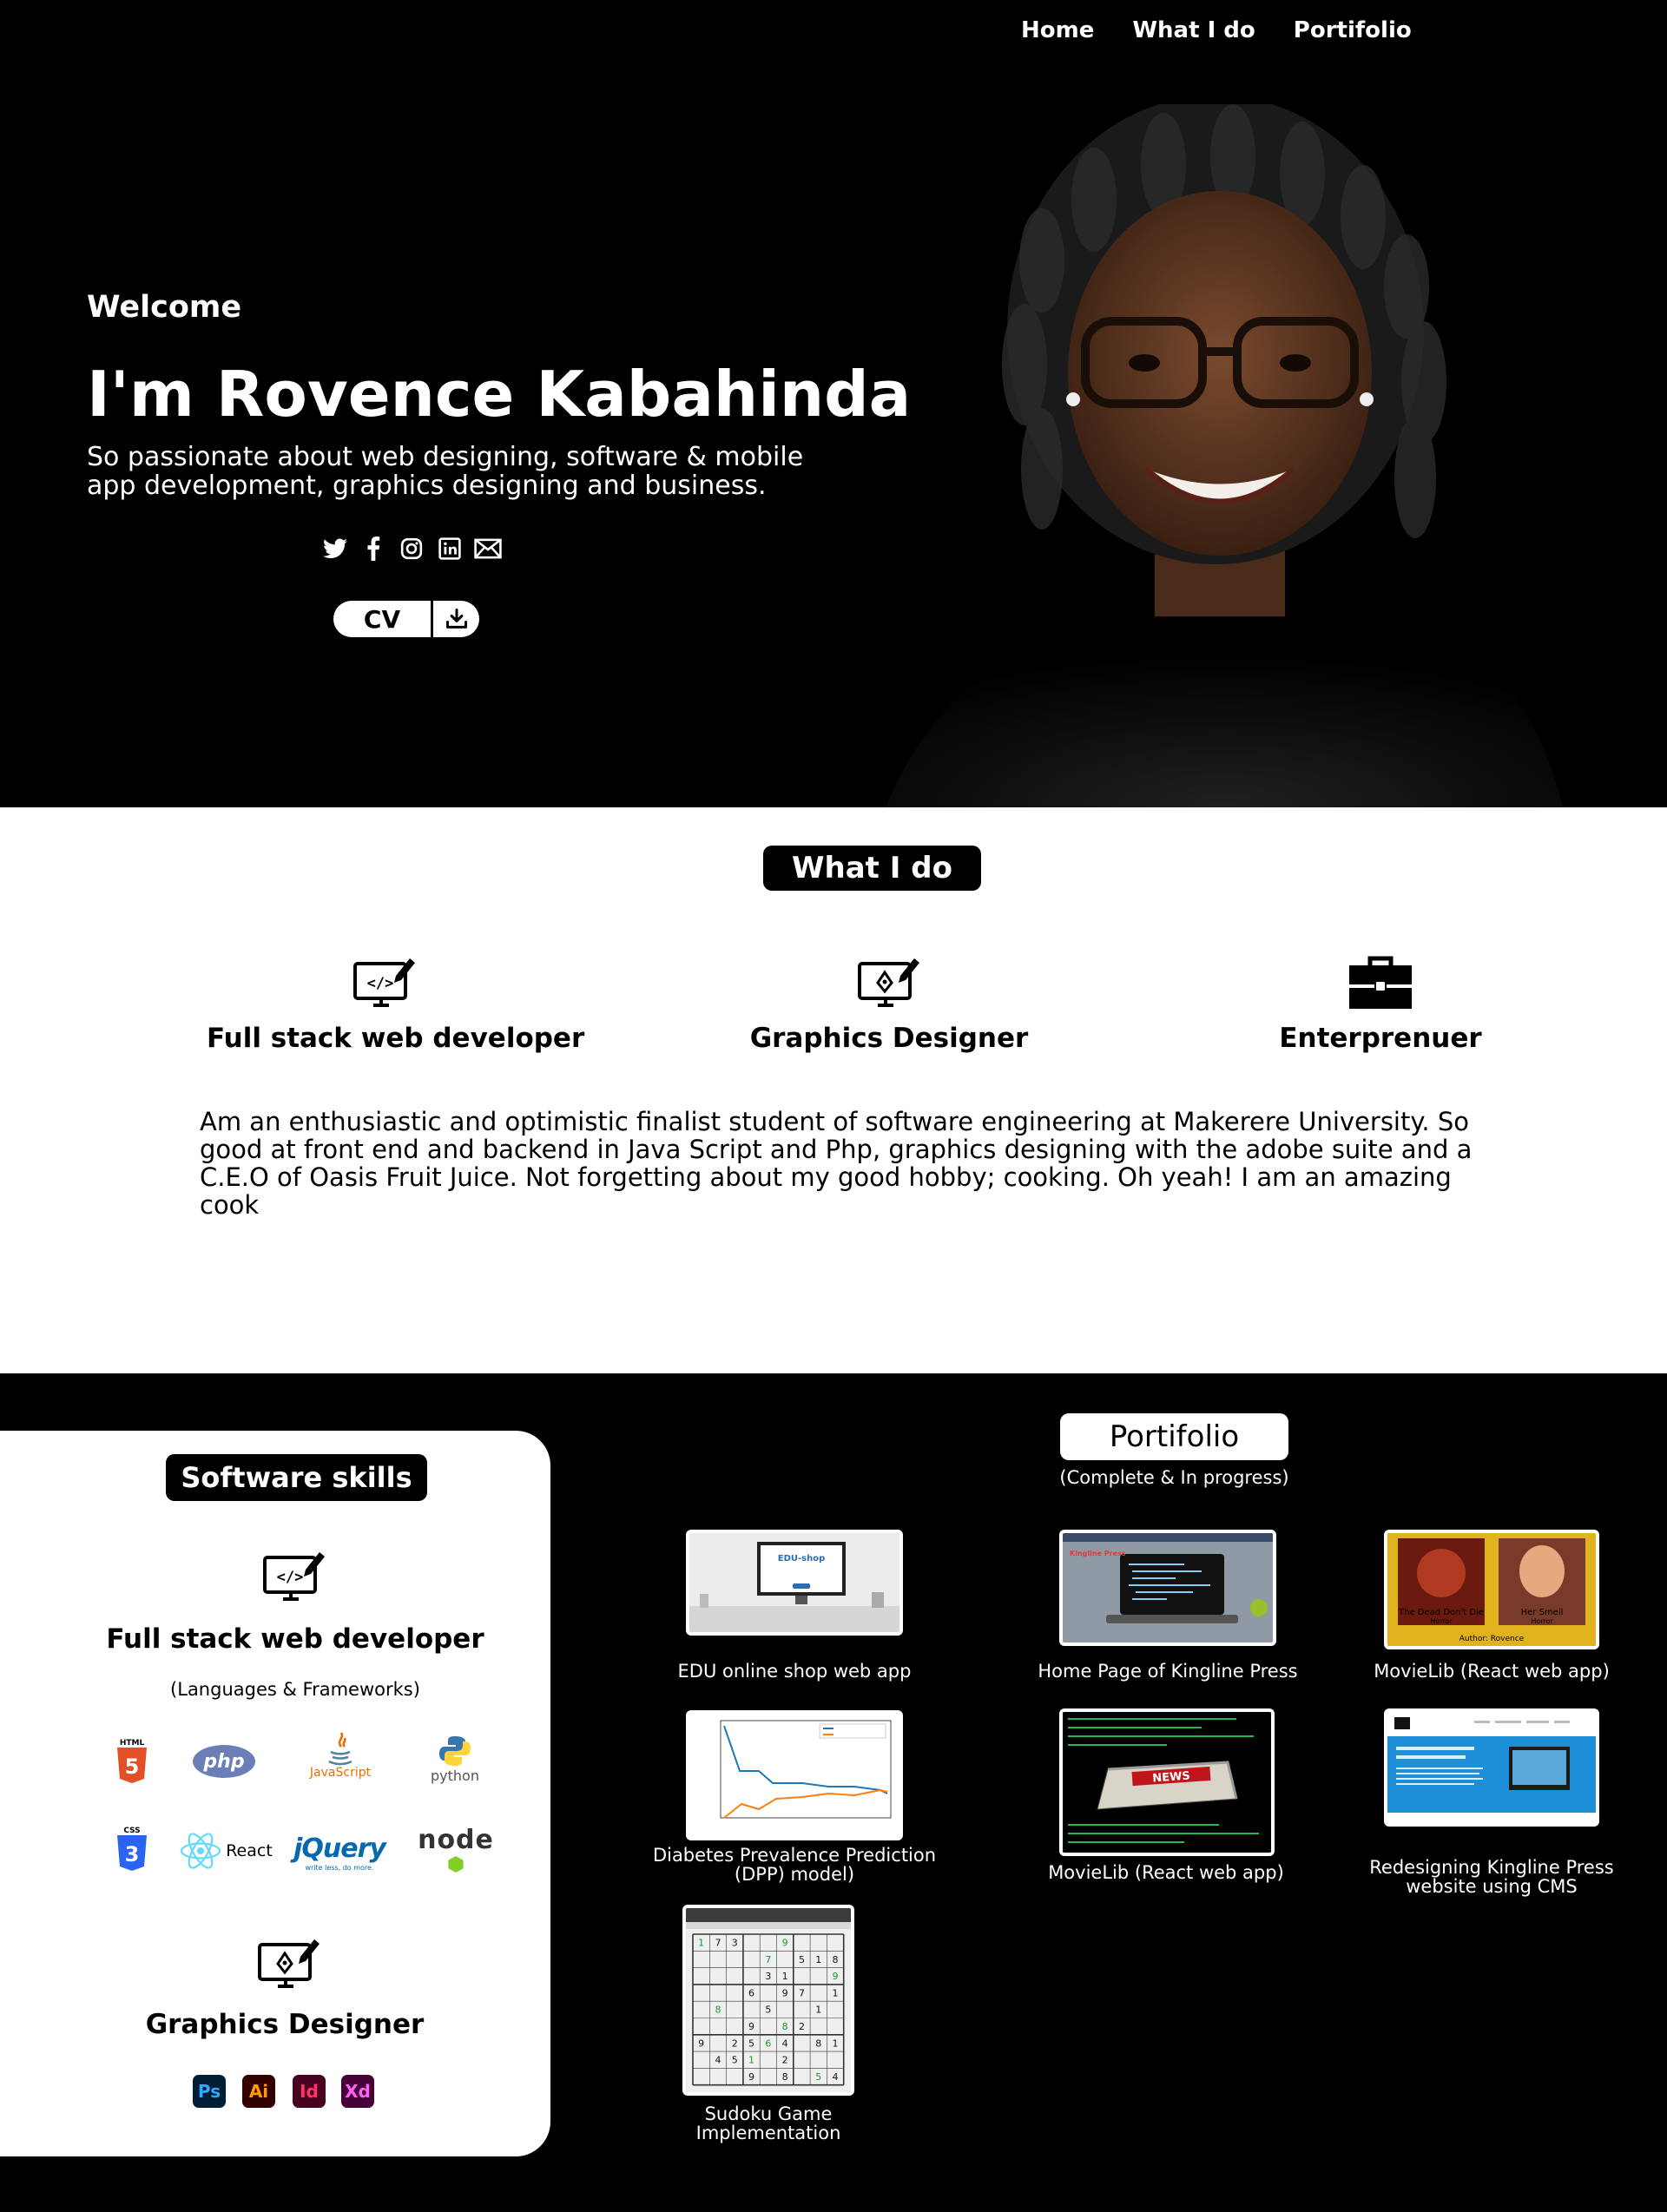  What do you see at coordinates (285, 2024) in the screenshot?
I see `skills-graphics-heading: Graphics Designer` at bounding box center [285, 2024].